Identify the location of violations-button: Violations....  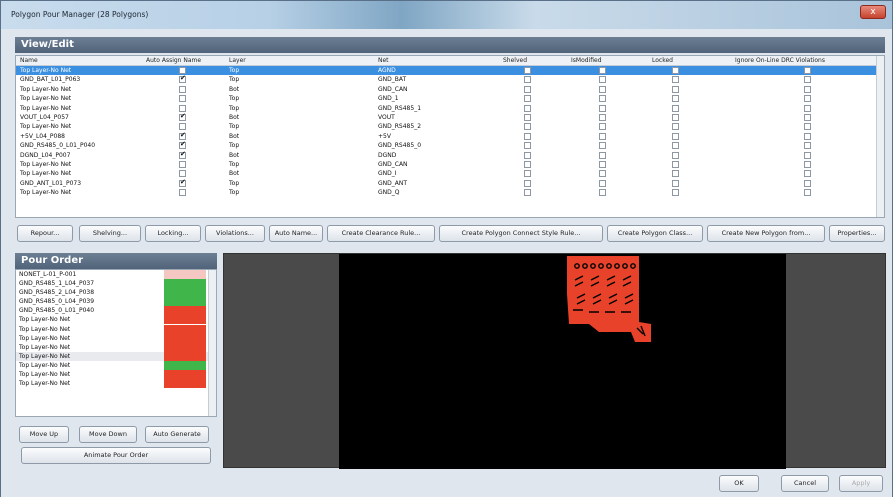
(235, 233).